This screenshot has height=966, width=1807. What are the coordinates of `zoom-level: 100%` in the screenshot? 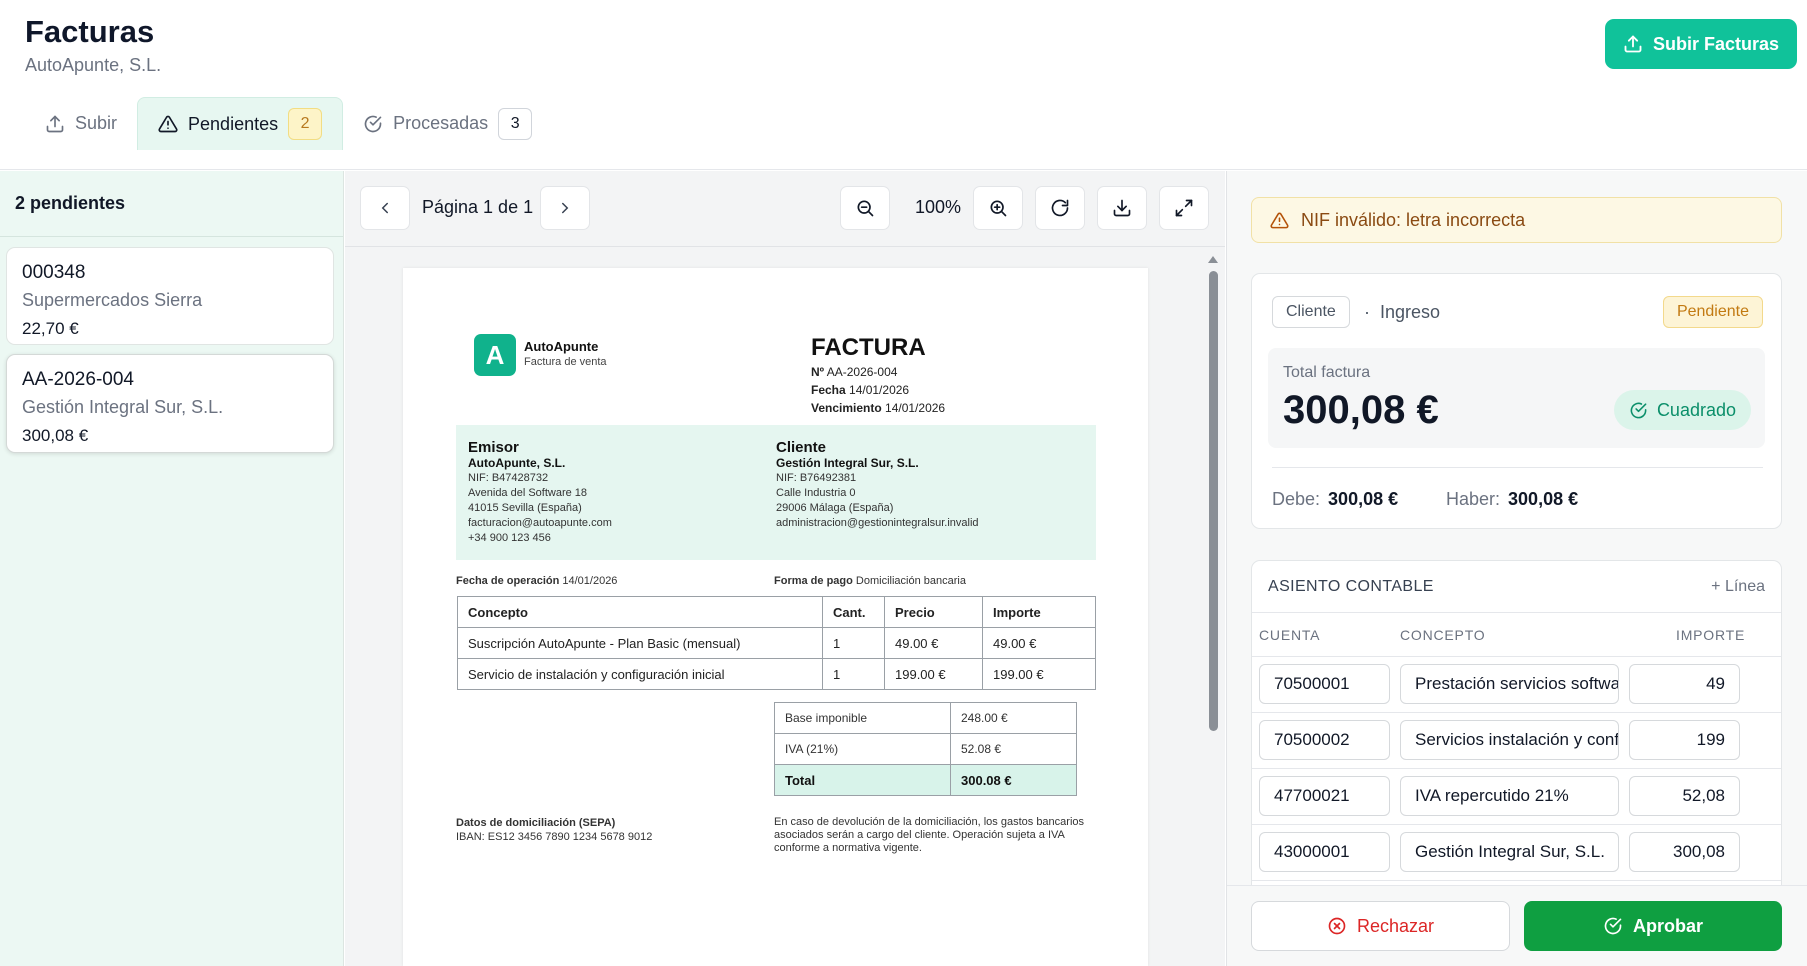 It's located at (938, 207).